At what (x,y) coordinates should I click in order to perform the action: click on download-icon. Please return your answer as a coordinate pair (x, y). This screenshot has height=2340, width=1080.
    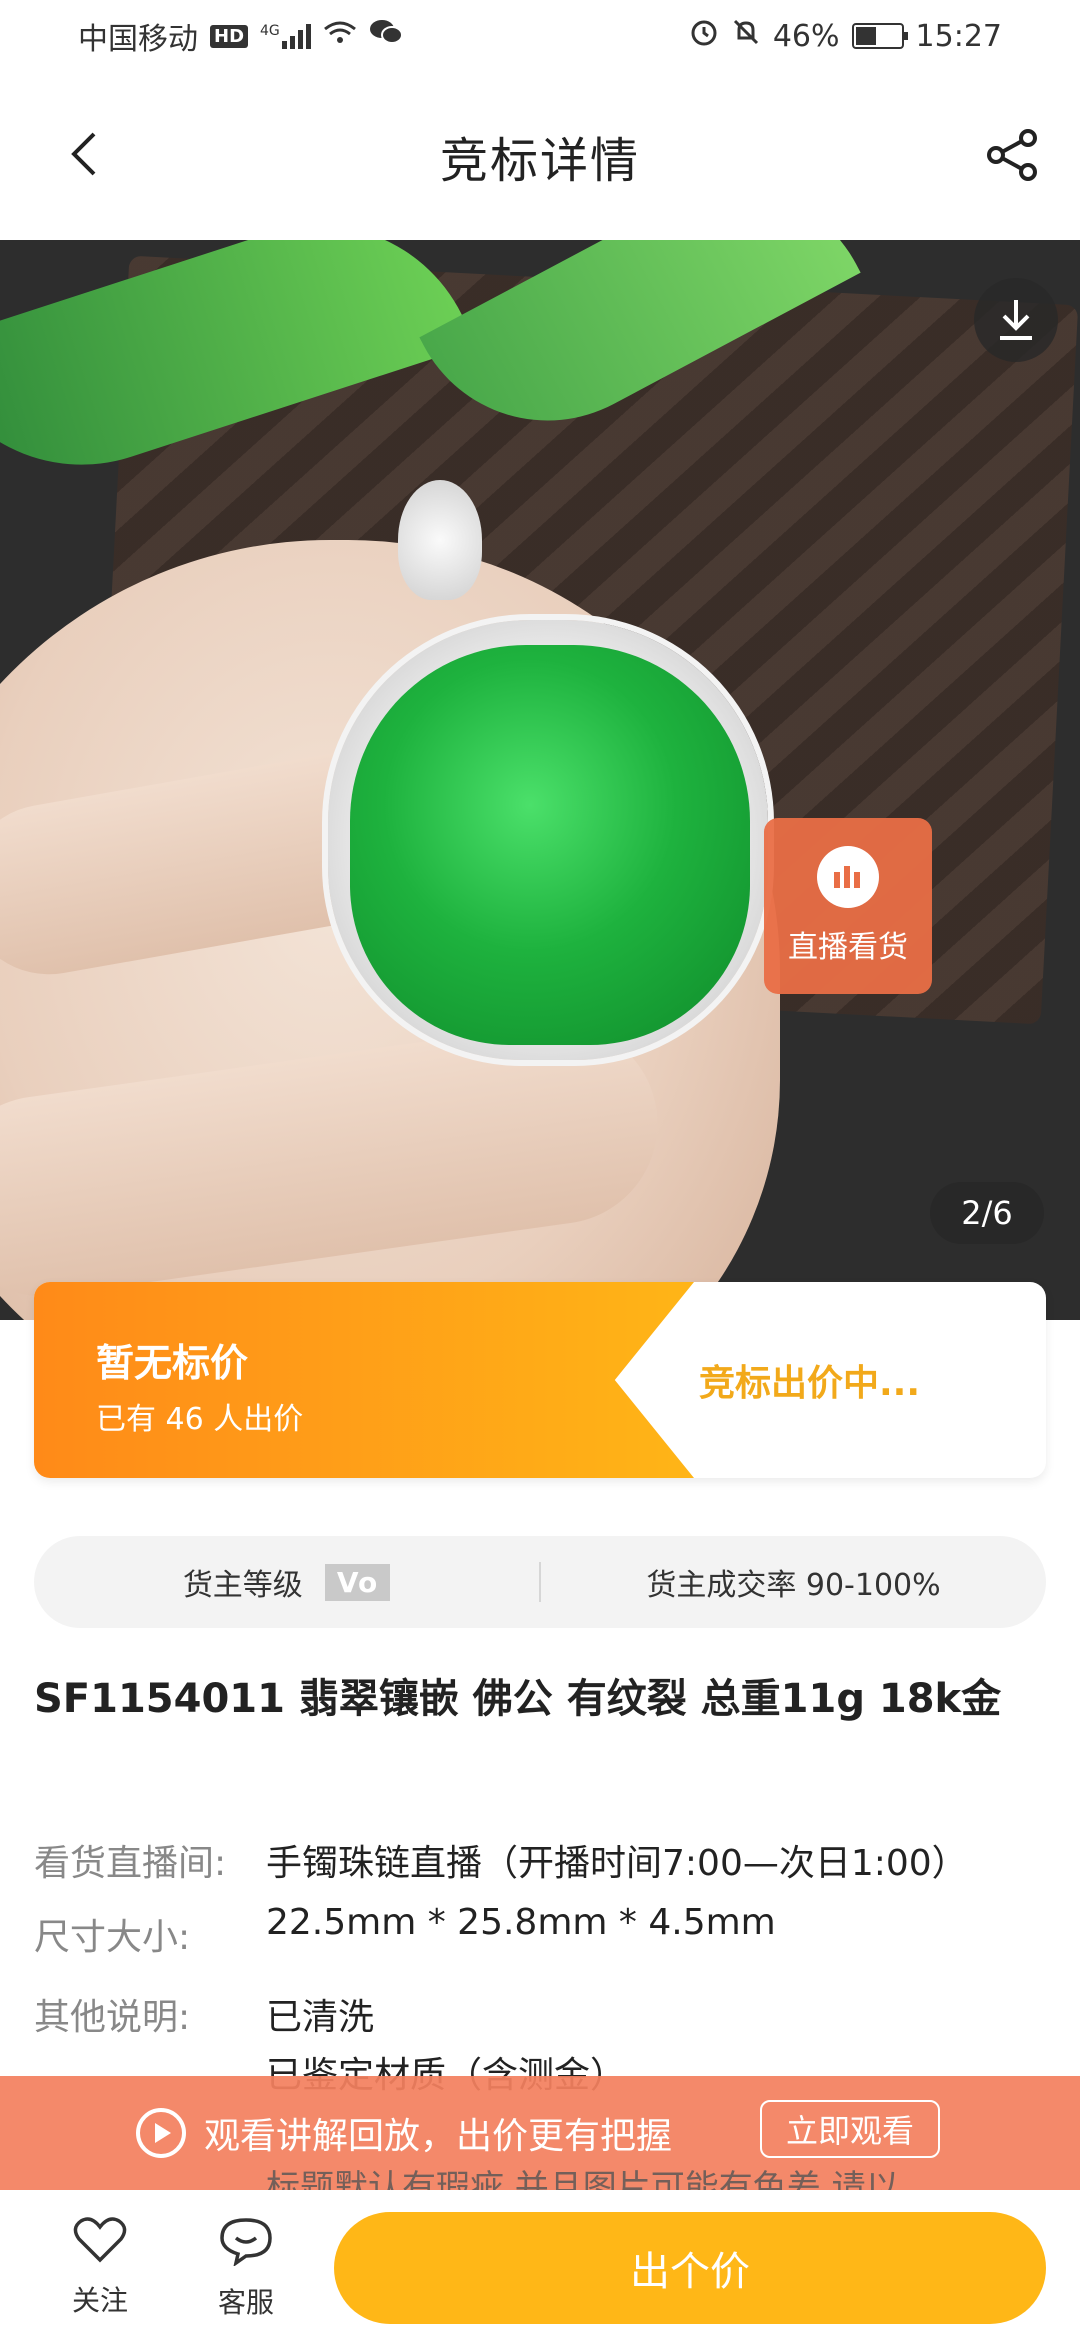
    Looking at the image, I should click on (1016, 320).